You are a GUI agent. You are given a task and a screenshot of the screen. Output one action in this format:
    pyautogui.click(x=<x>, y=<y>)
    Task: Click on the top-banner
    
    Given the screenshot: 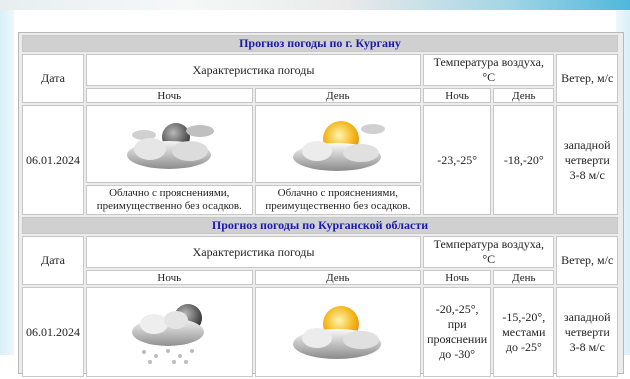 What is the action you would take?
    pyautogui.click(x=315, y=5)
    